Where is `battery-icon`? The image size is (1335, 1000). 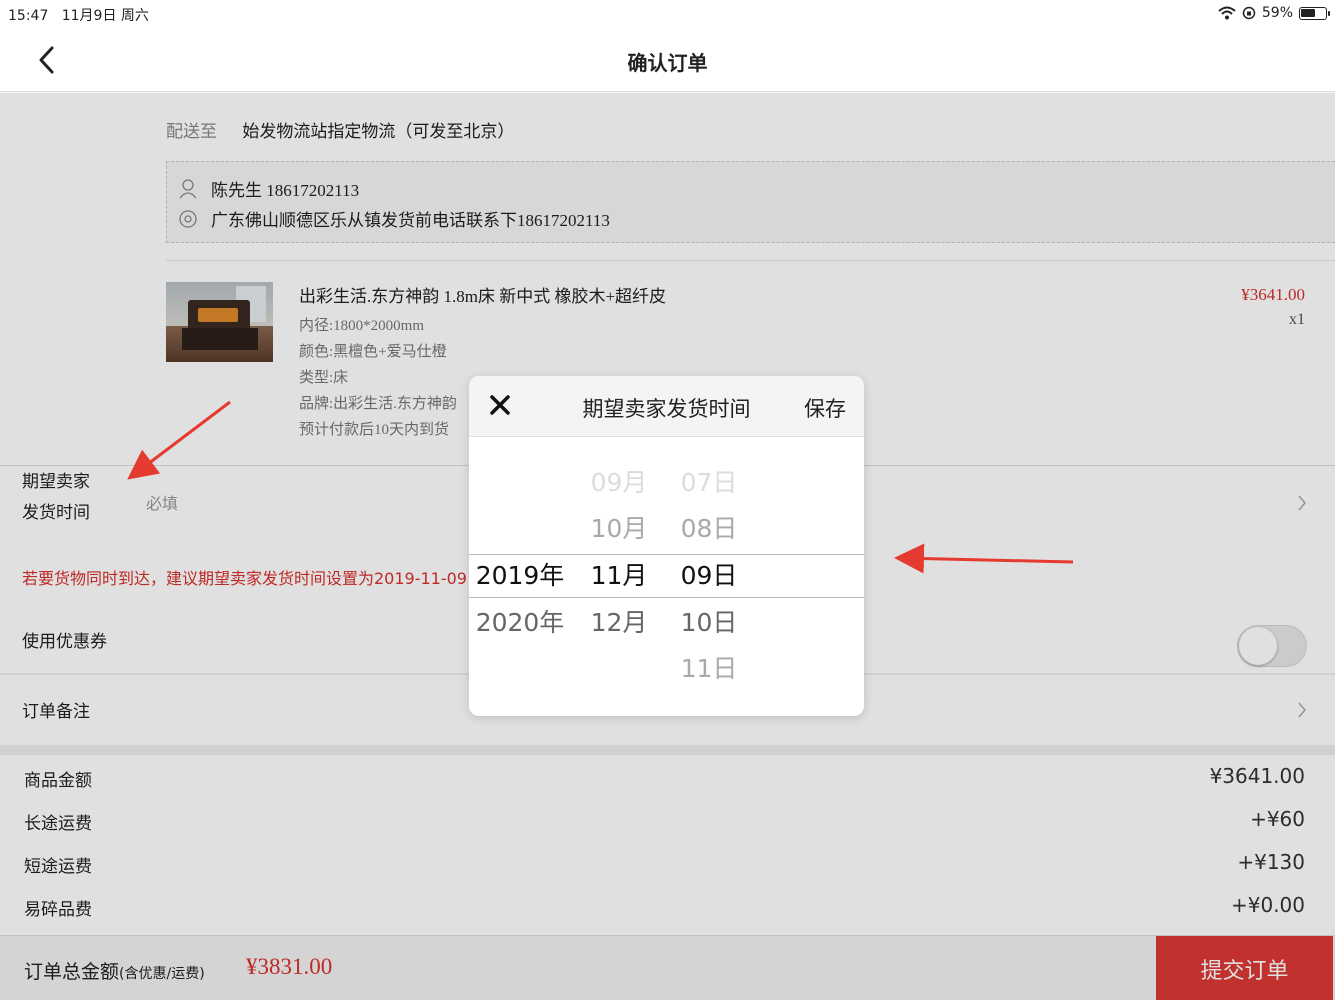 battery-icon is located at coordinates (1314, 13).